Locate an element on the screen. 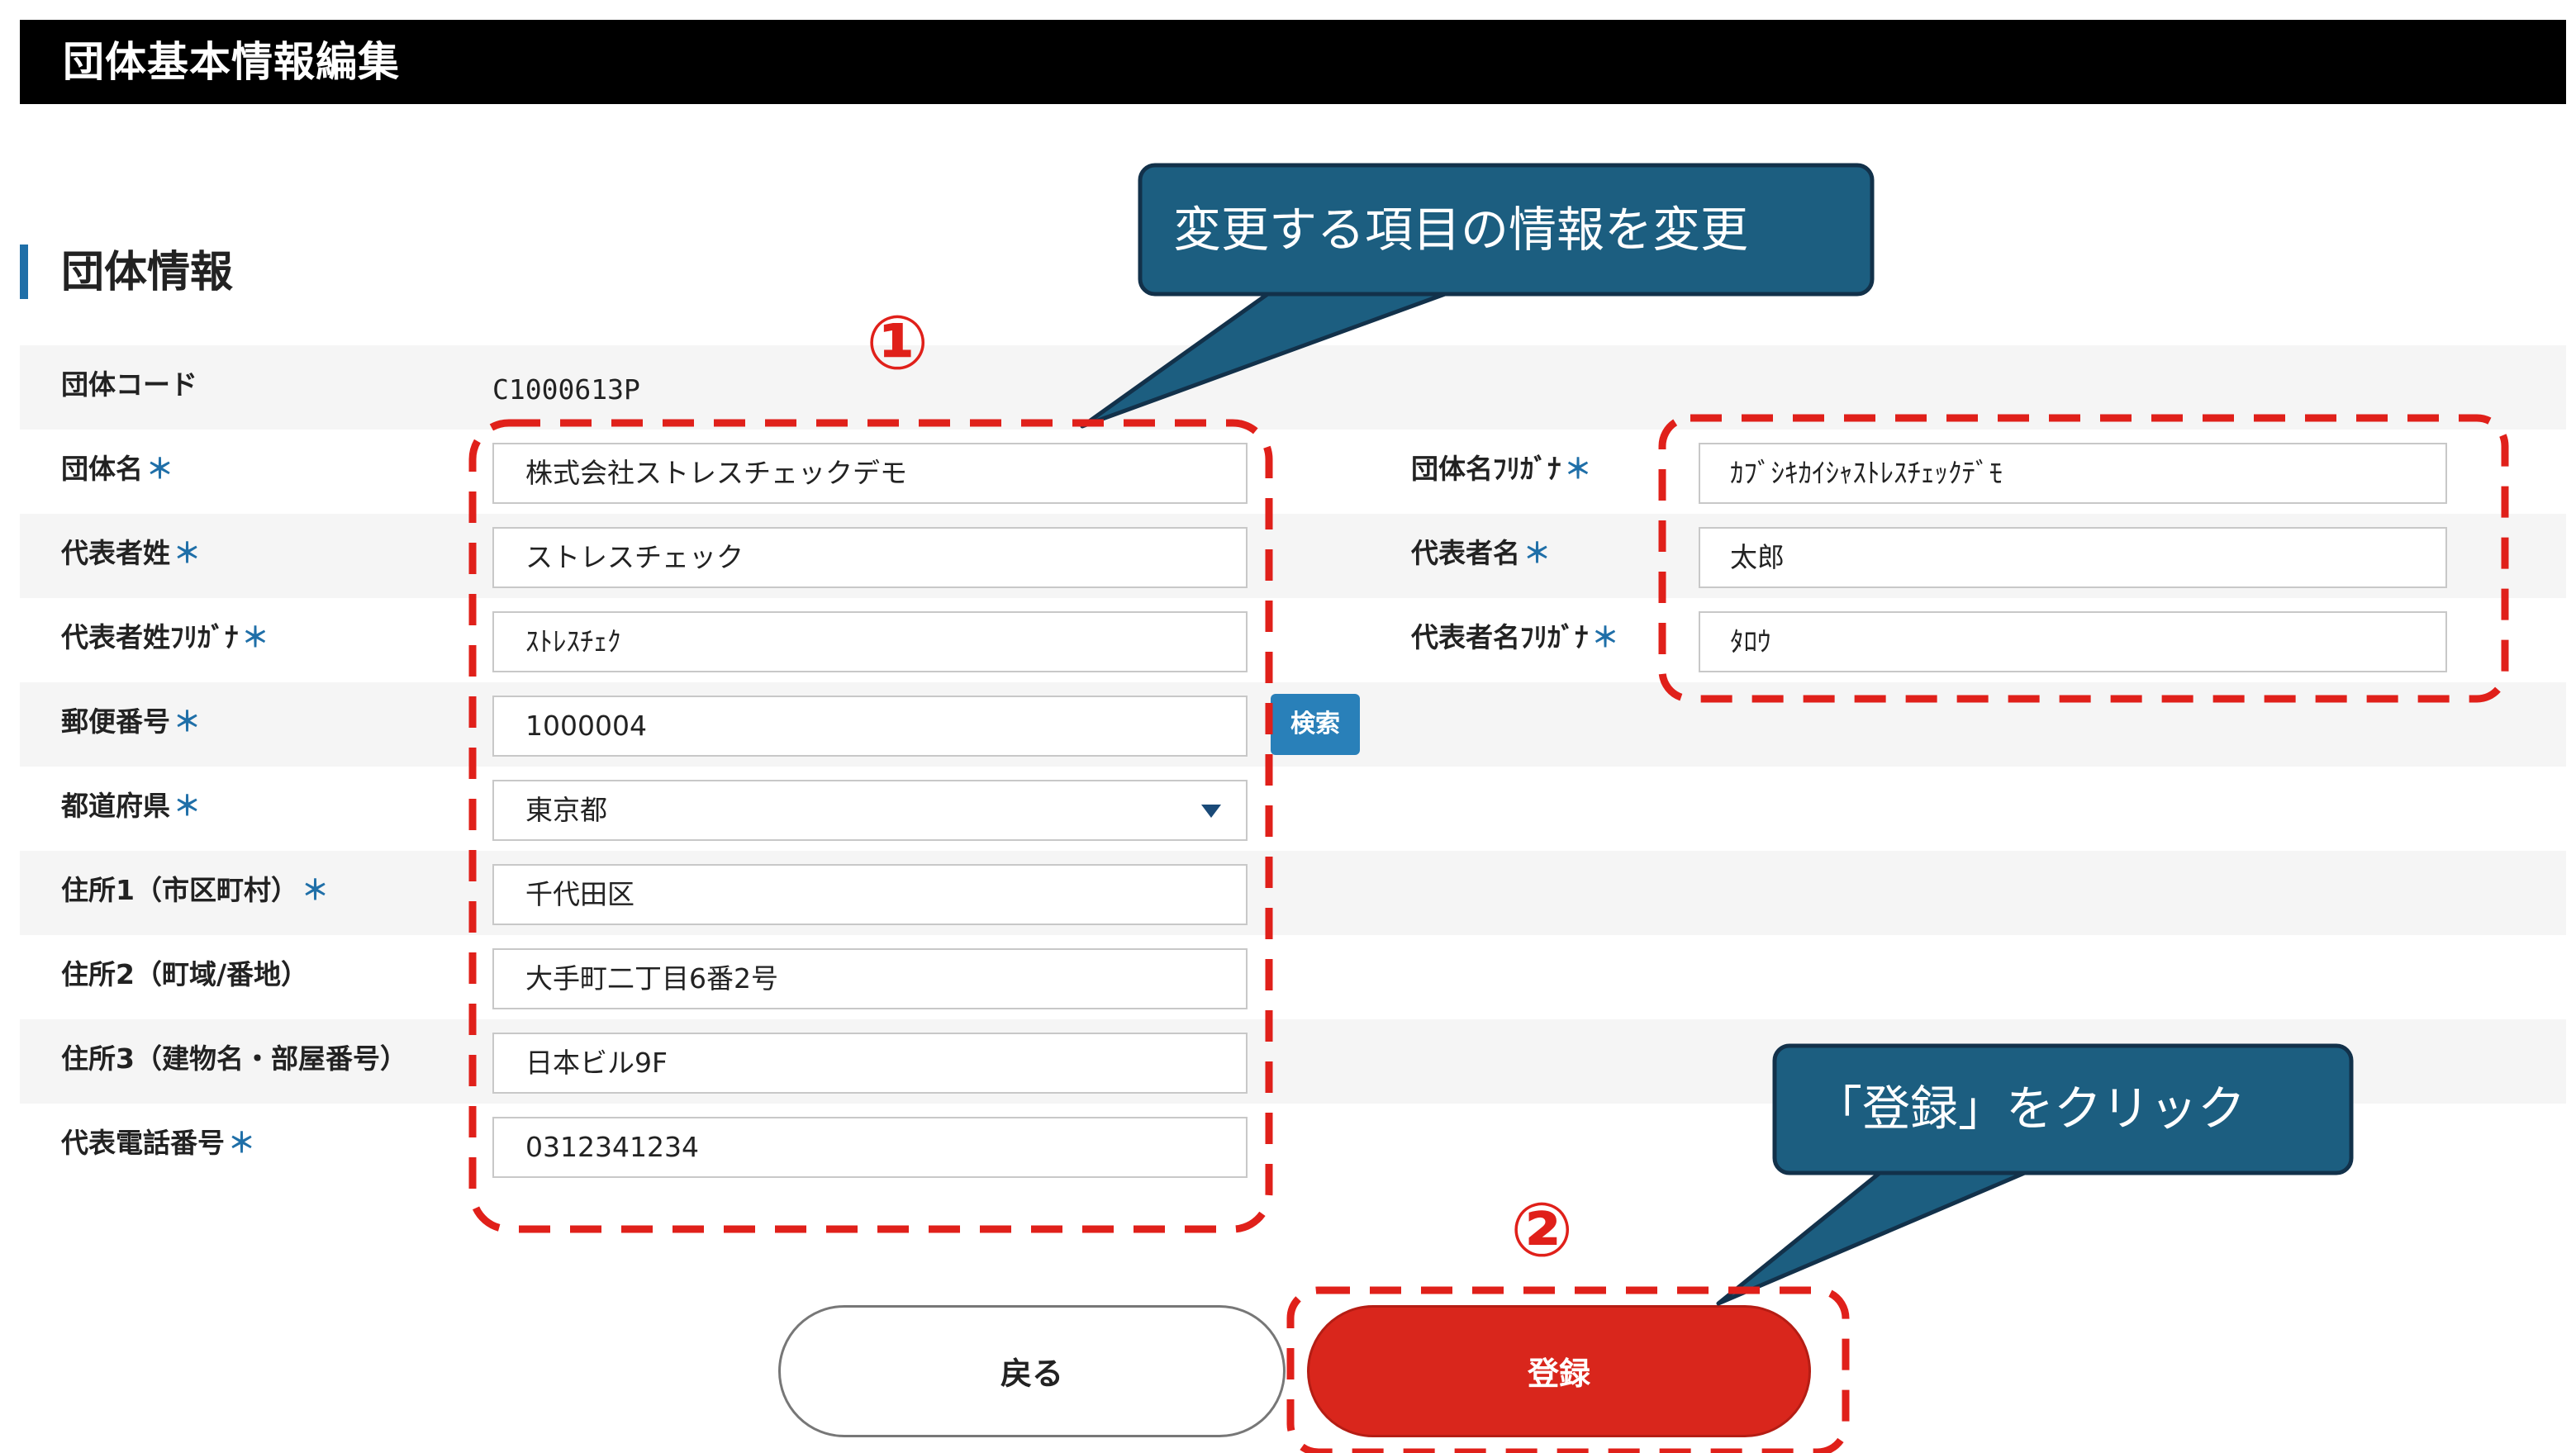  highlight-frame-right-inputs is located at coordinates (2083, 558).